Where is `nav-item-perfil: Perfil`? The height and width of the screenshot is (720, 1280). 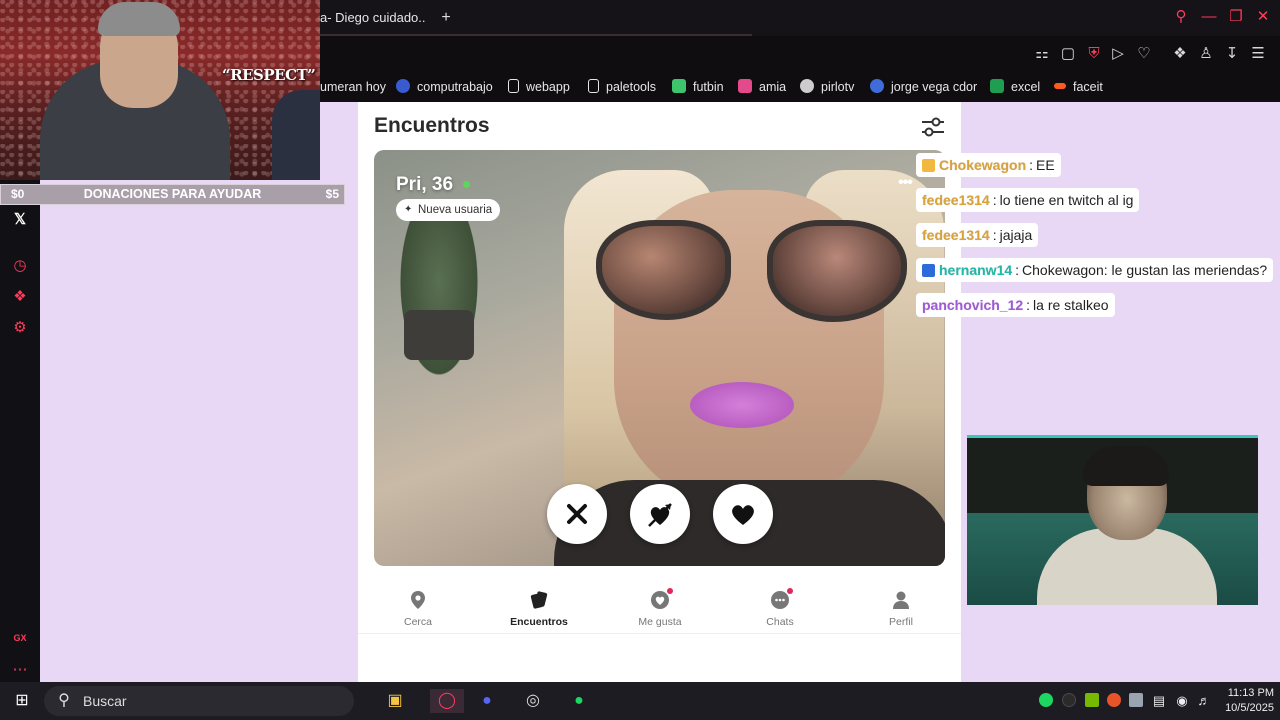 nav-item-perfil: Perfil is located at coordinates (901, 606).